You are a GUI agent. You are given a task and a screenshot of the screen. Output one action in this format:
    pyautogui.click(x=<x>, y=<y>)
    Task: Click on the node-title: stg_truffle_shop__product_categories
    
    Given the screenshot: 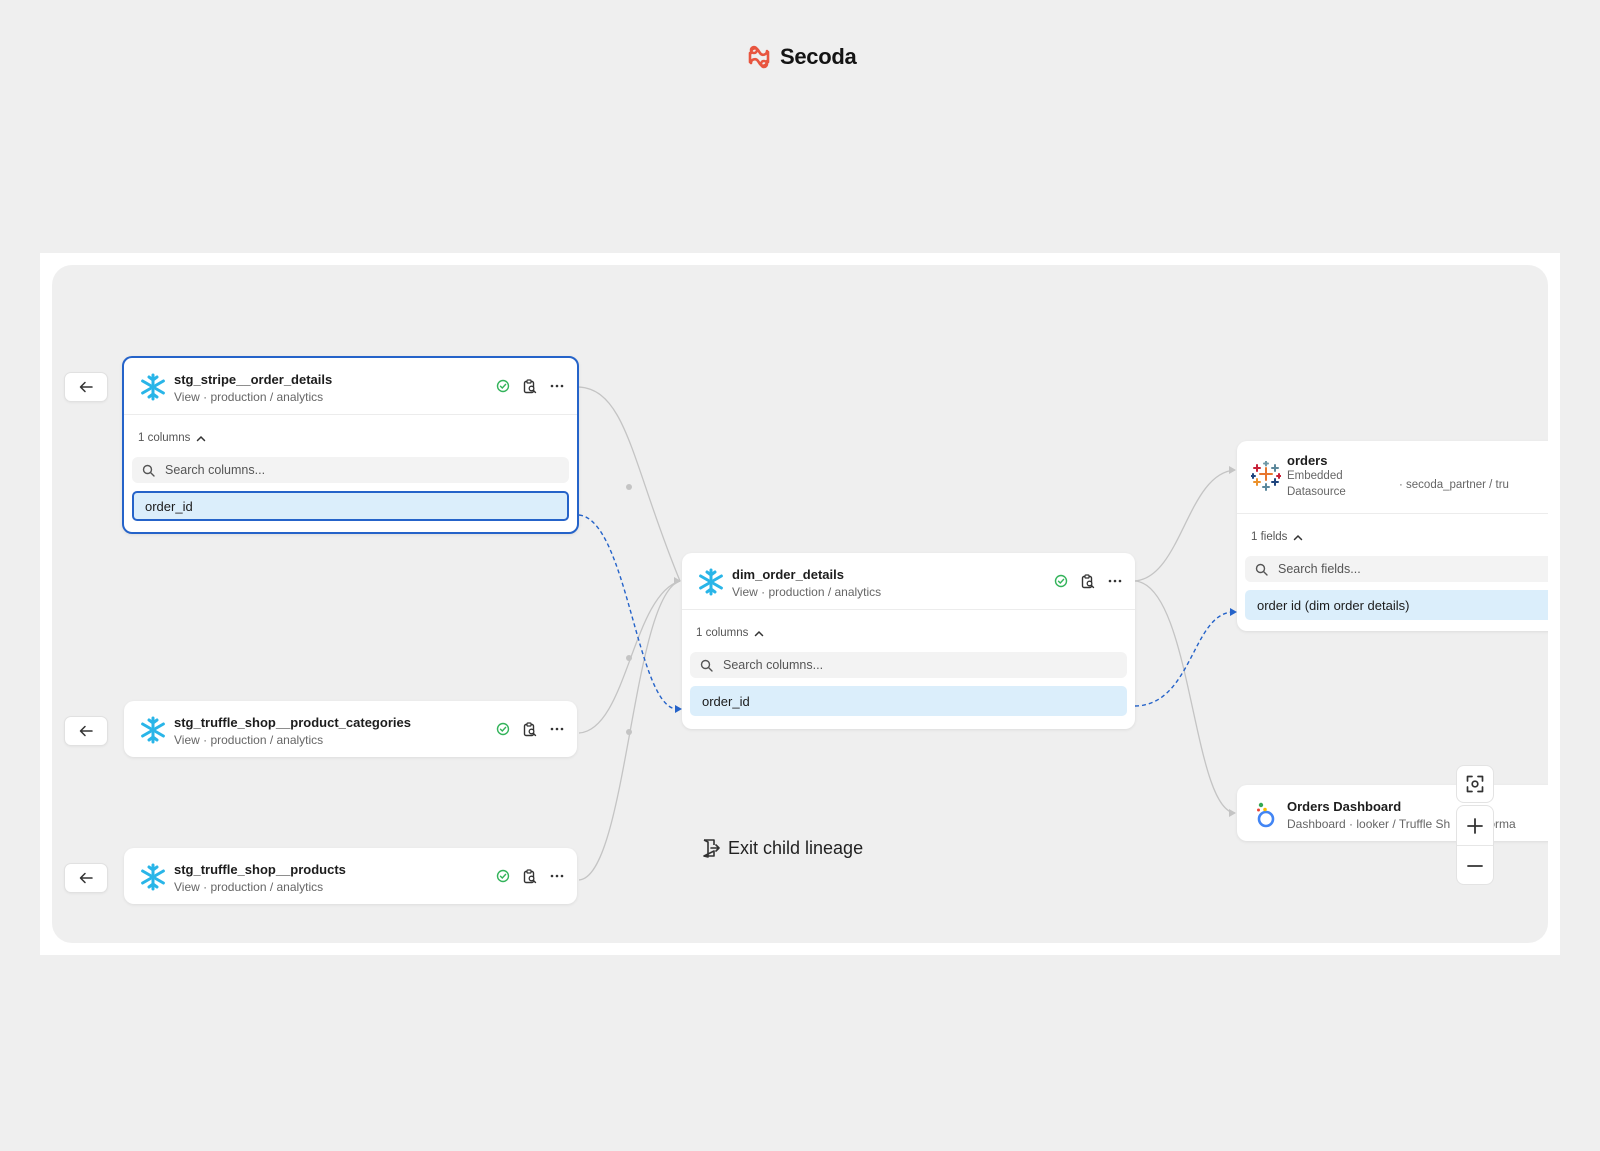 What is the action you would take?
    pyautogui.click(x=292, y=722)
    